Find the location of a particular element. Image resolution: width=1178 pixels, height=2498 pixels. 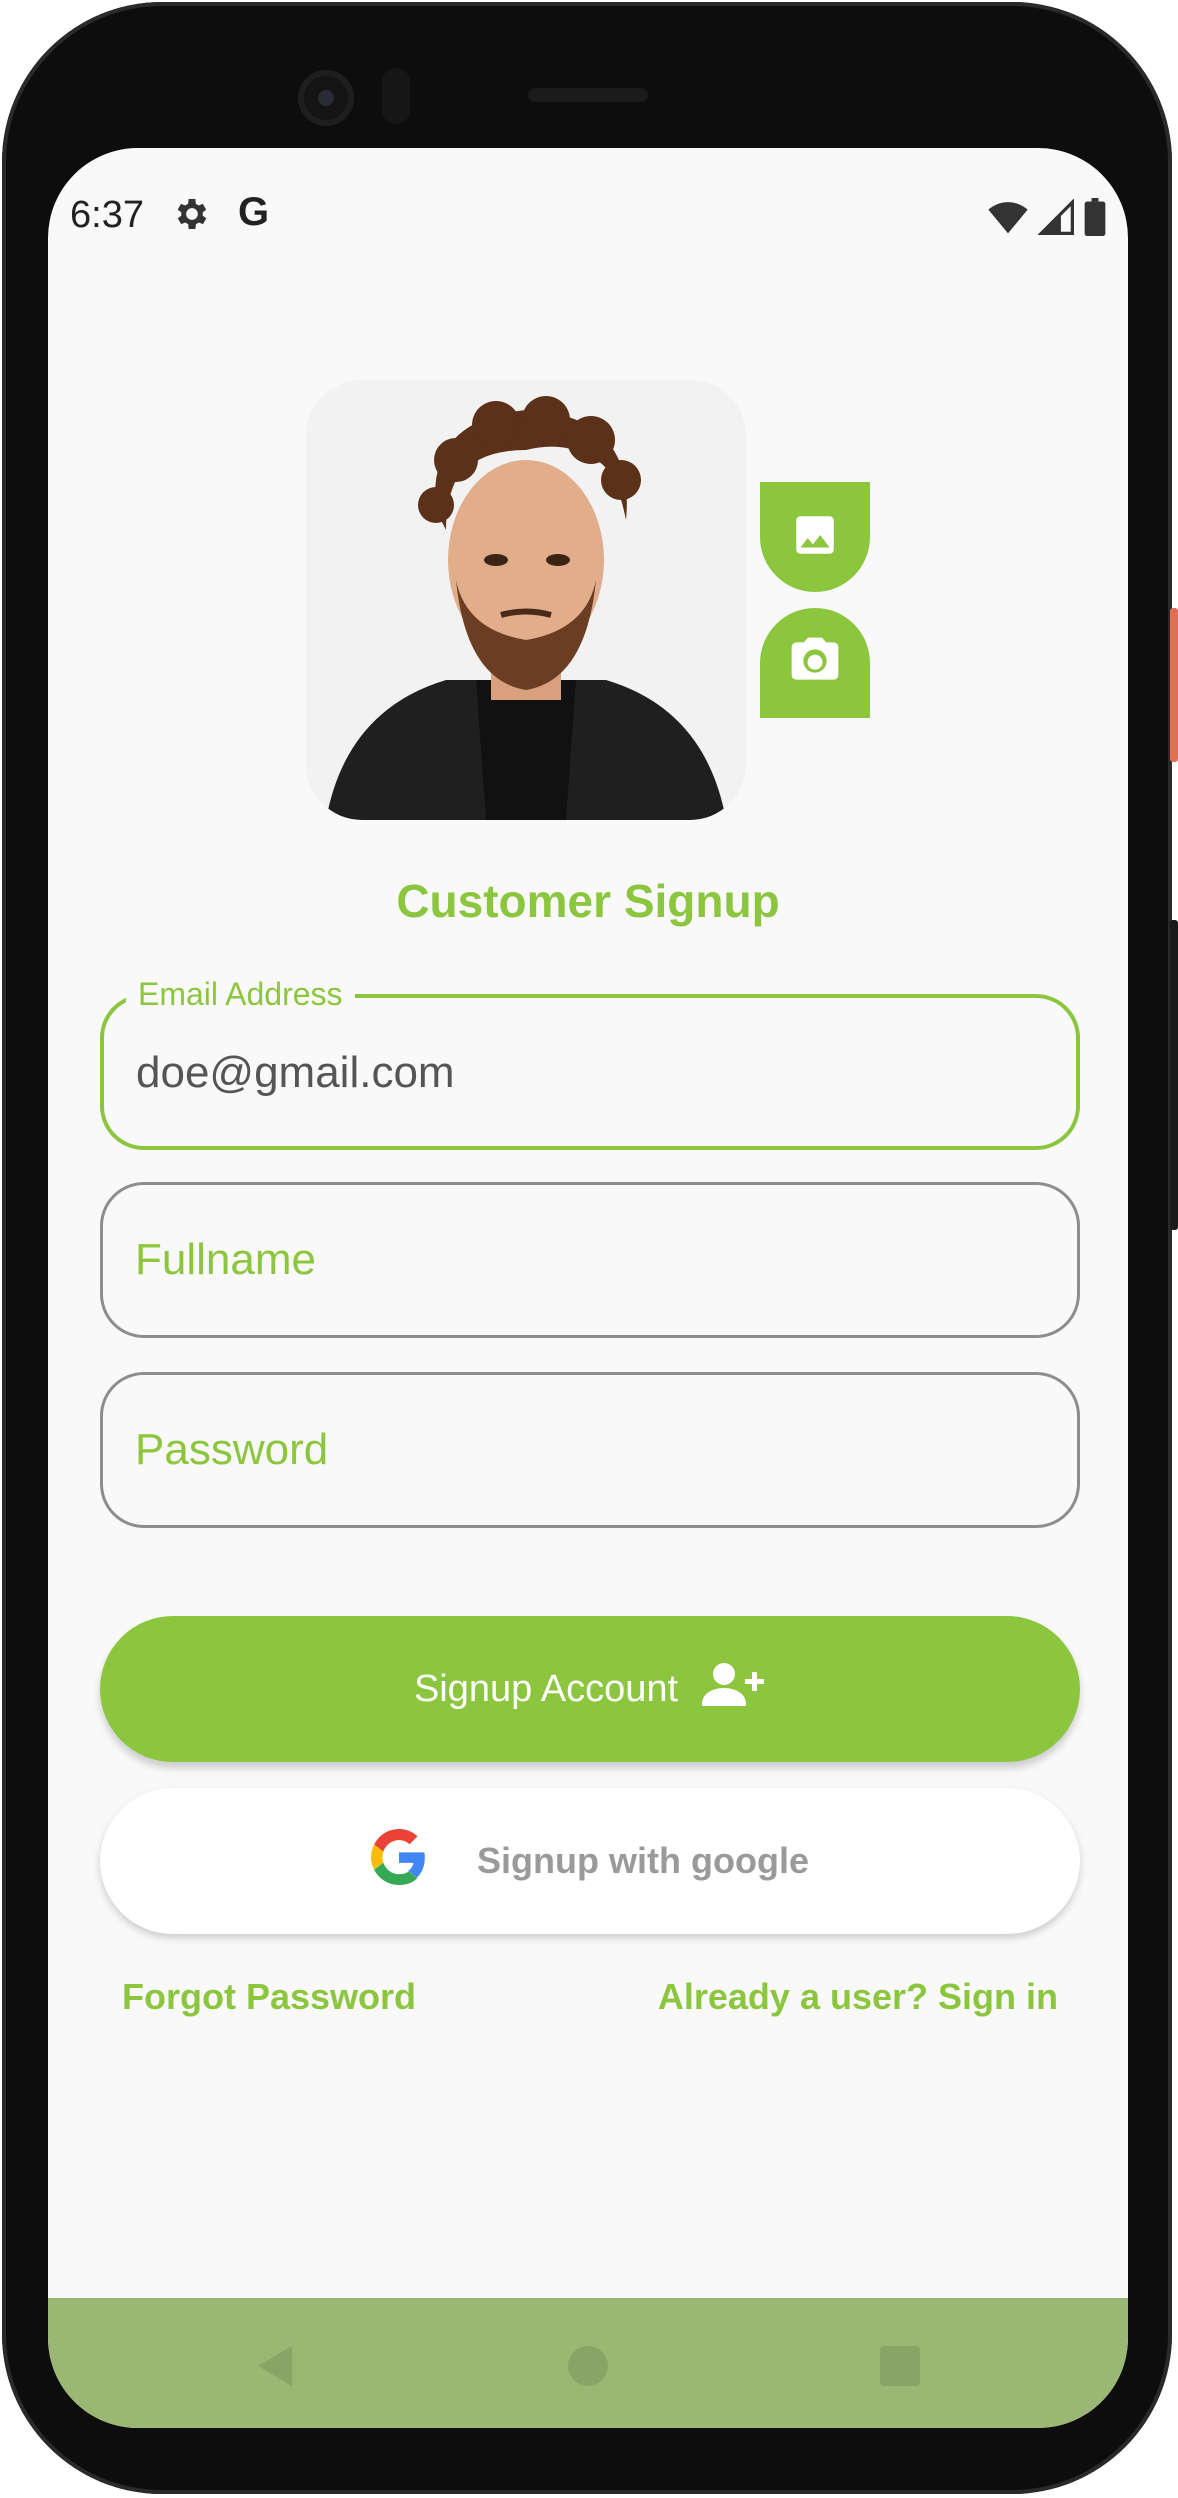

status-time: 6:37 is located at coordinates (107, 215).